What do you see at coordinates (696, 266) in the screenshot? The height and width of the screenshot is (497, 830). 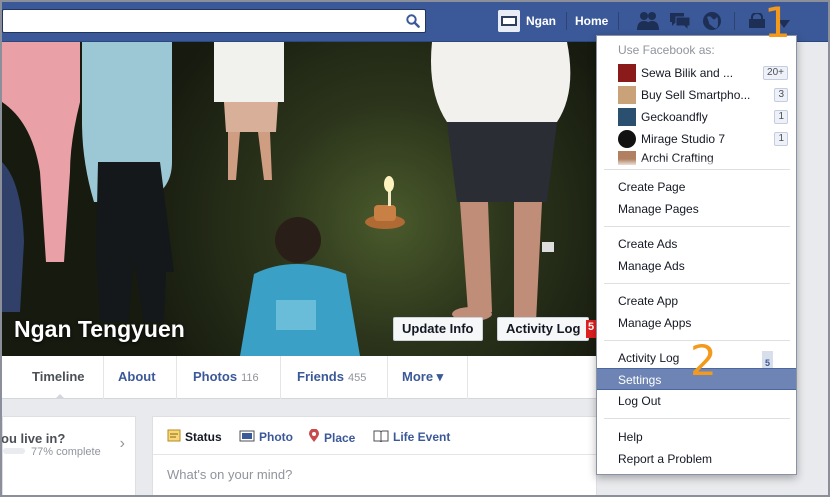 I see `menu-item-manage-ads: Manage Ads` at bounding box center [696, 266].